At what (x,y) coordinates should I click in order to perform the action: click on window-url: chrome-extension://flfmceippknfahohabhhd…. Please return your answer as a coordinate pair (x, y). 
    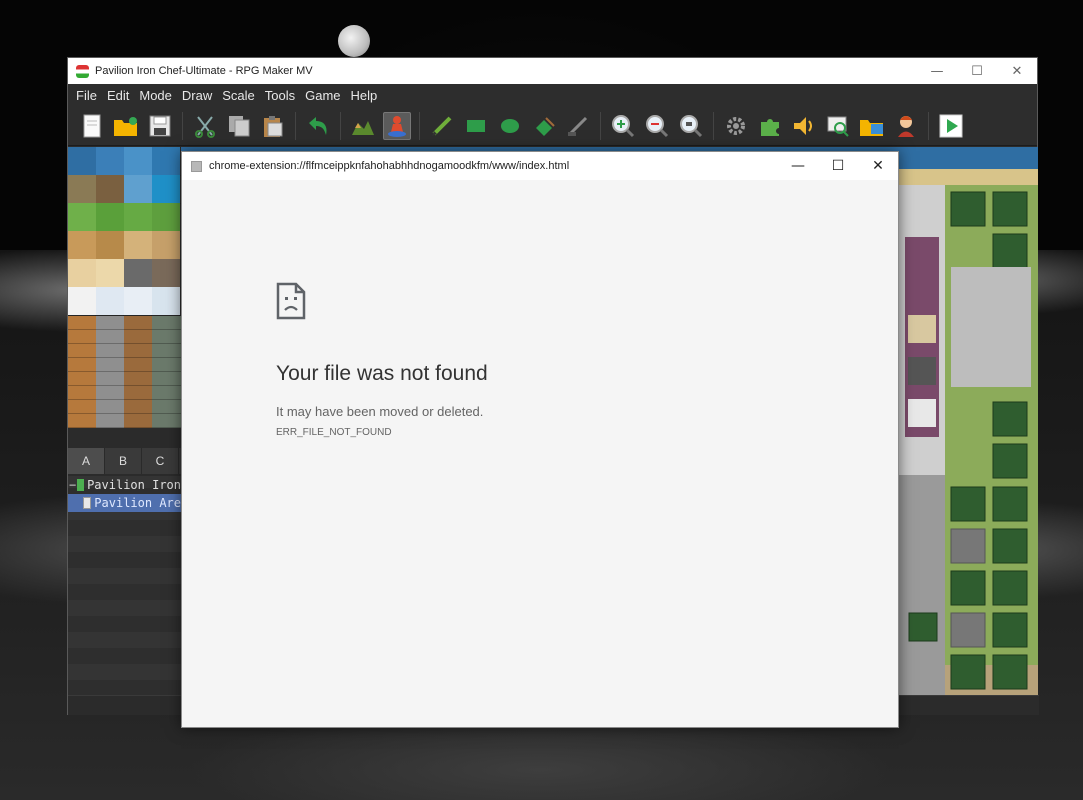
    Looking at the image, I should click on (389, 166).